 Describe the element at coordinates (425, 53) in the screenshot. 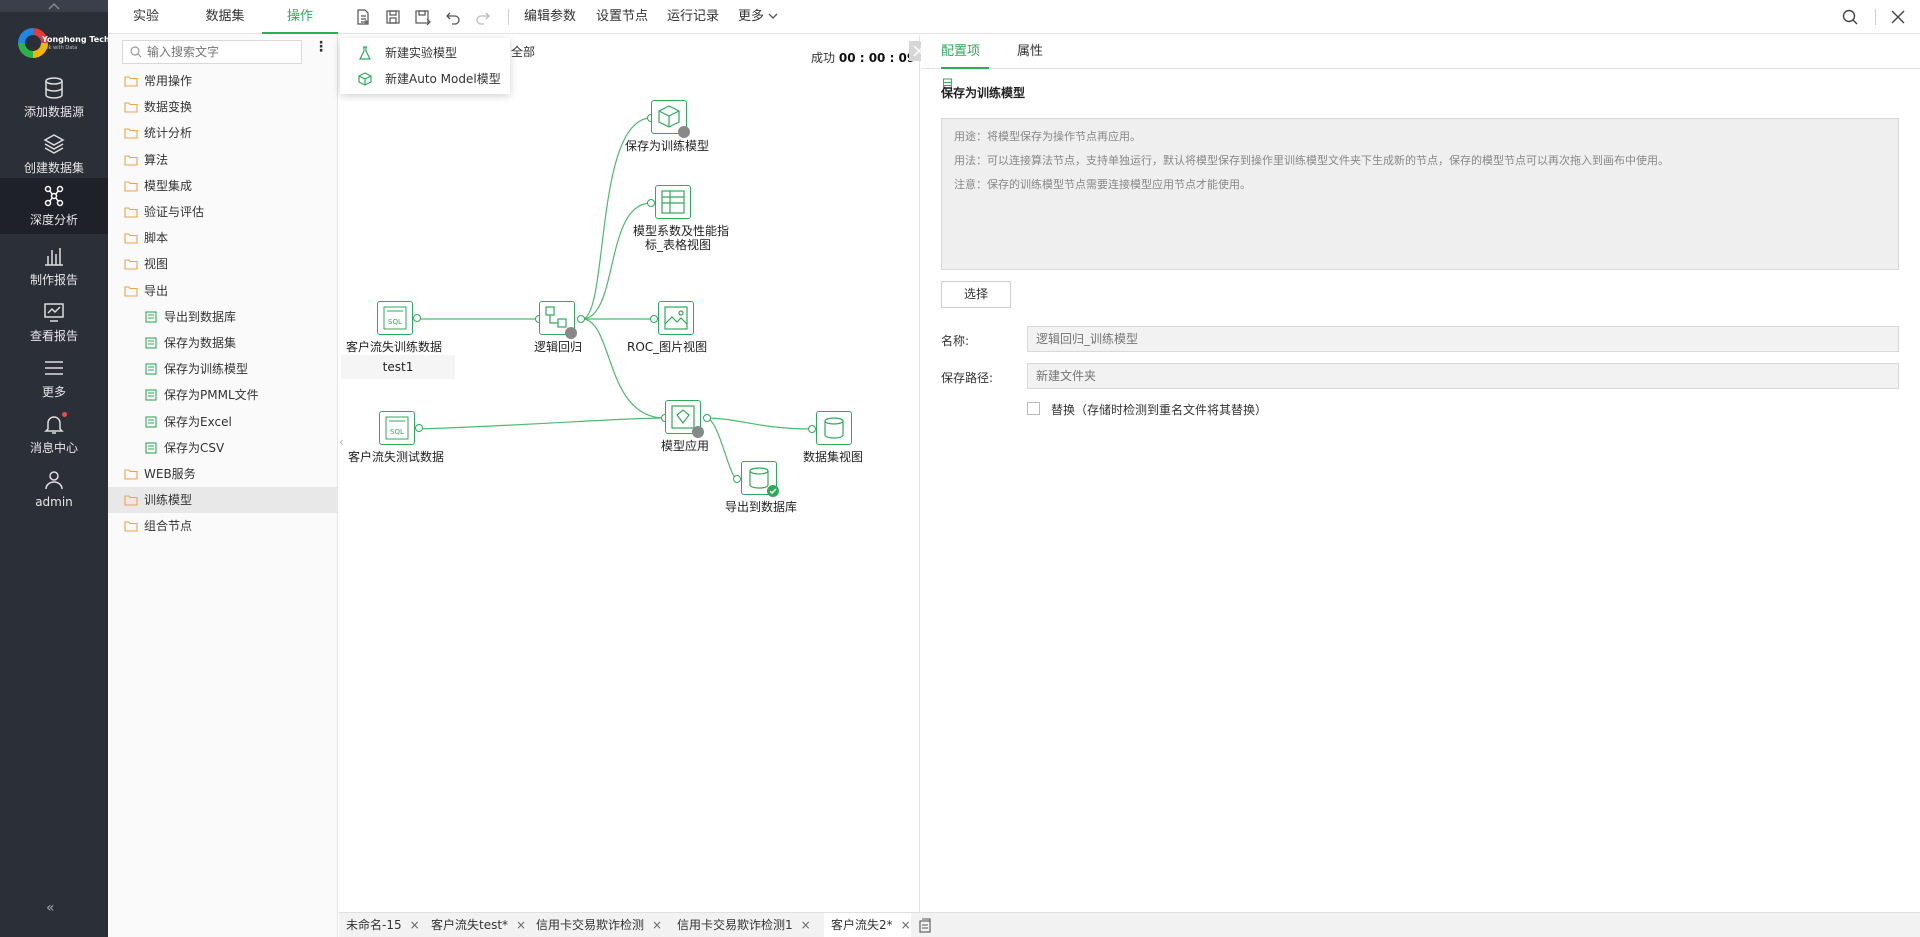

I see `menu-item-new-experiment: 新建实验模型` at that location.